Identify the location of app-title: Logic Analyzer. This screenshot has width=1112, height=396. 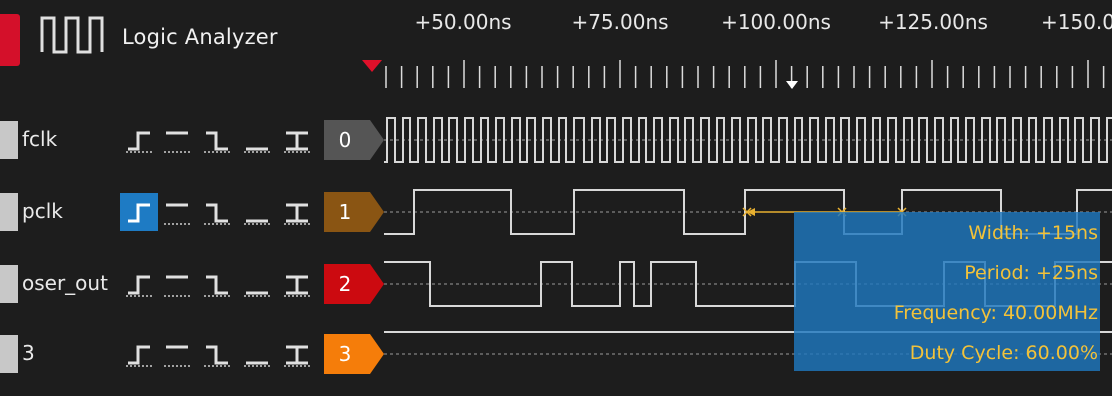
(200, 37).